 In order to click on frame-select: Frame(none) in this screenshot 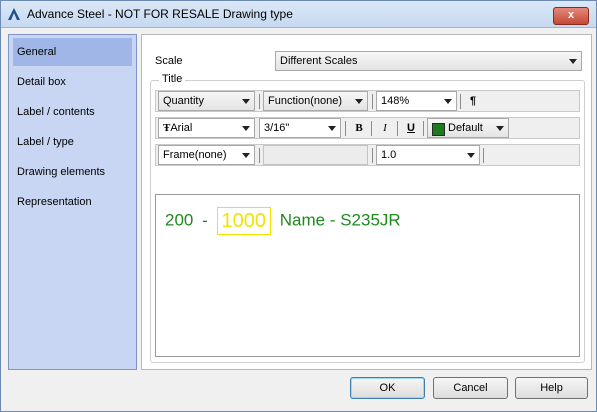, I will do `click(206, 155)`.